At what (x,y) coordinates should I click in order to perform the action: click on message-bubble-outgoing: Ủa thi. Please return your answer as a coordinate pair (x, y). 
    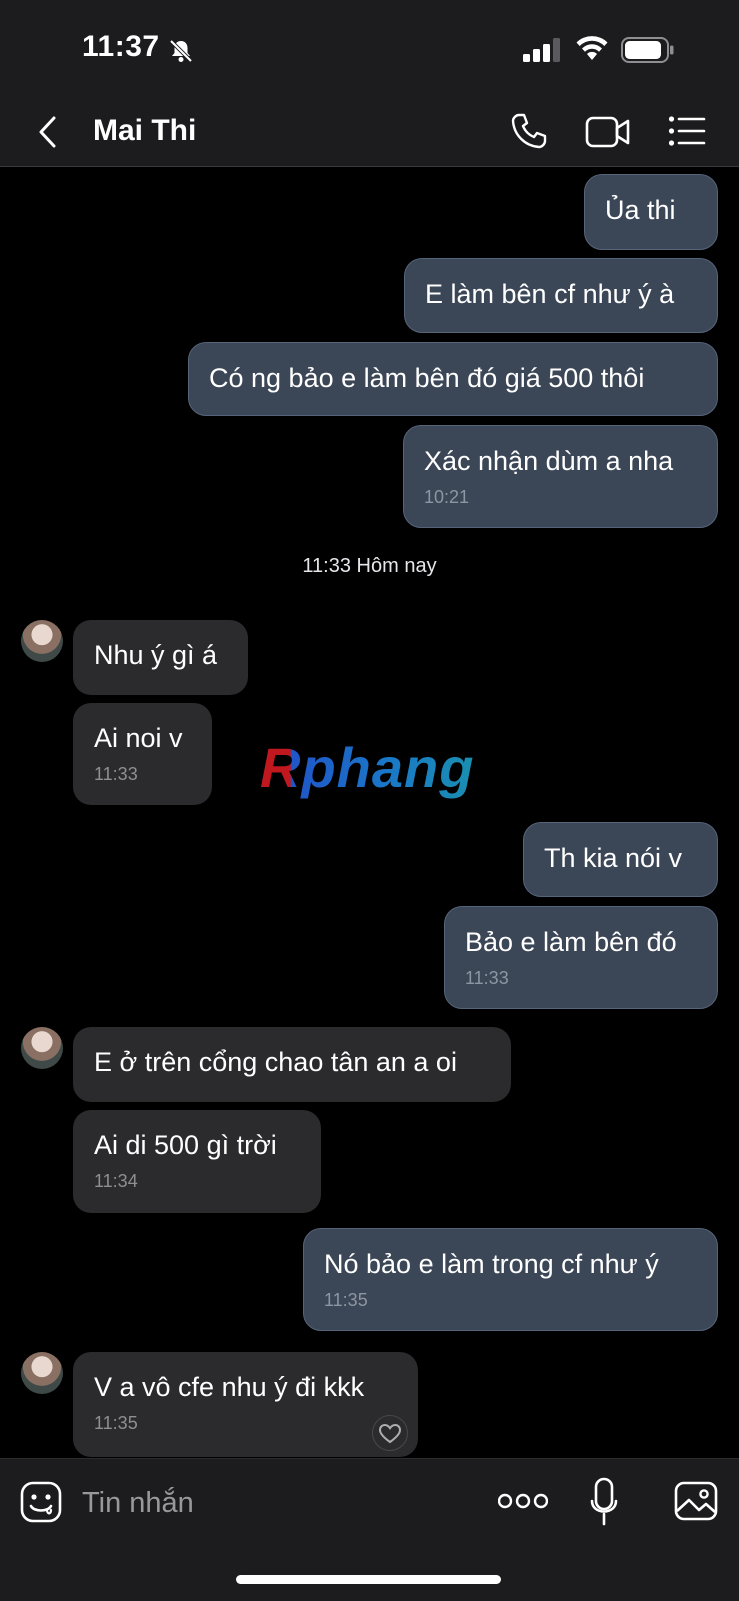
    Looking at the image, I should click on (651, 212).